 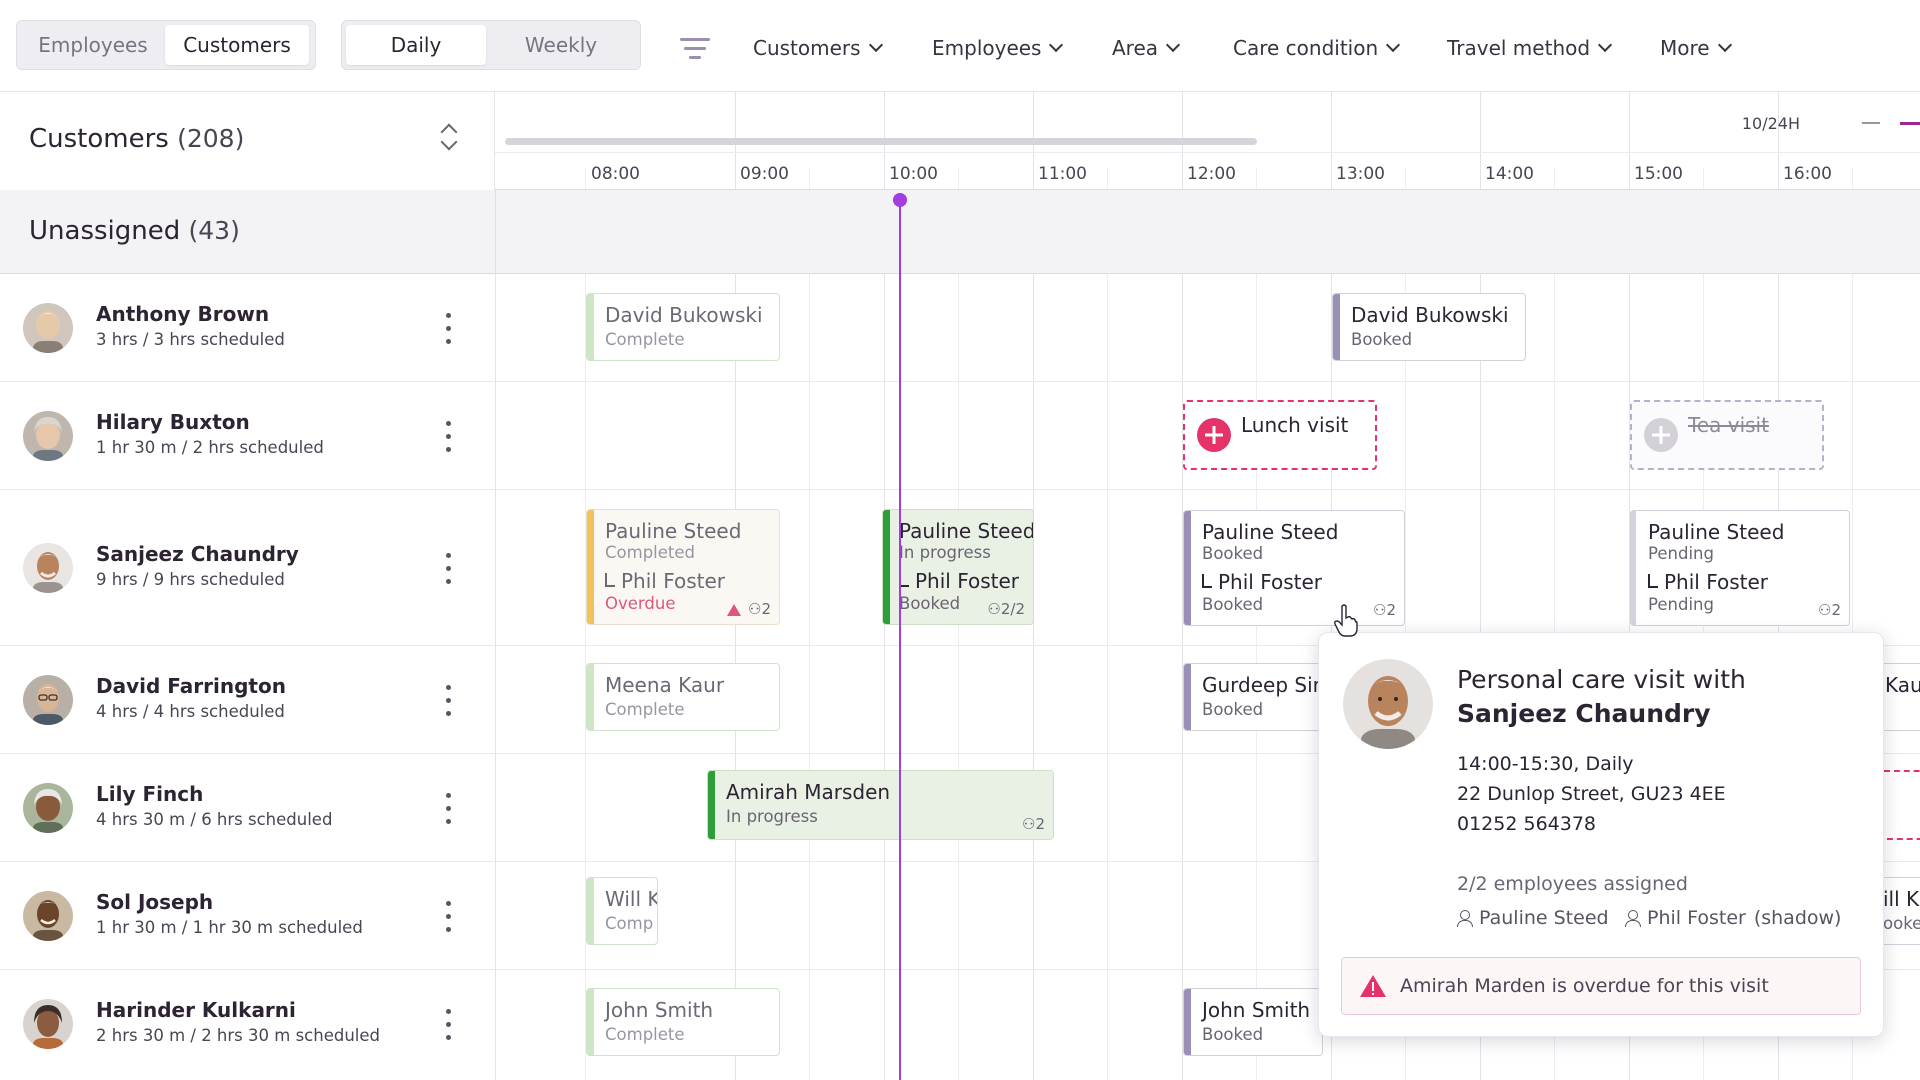 What do you see at coordinates (1658, 174) in the screenshot?
I see `hour-label: 15:00` at bounding box center [1658, 174].